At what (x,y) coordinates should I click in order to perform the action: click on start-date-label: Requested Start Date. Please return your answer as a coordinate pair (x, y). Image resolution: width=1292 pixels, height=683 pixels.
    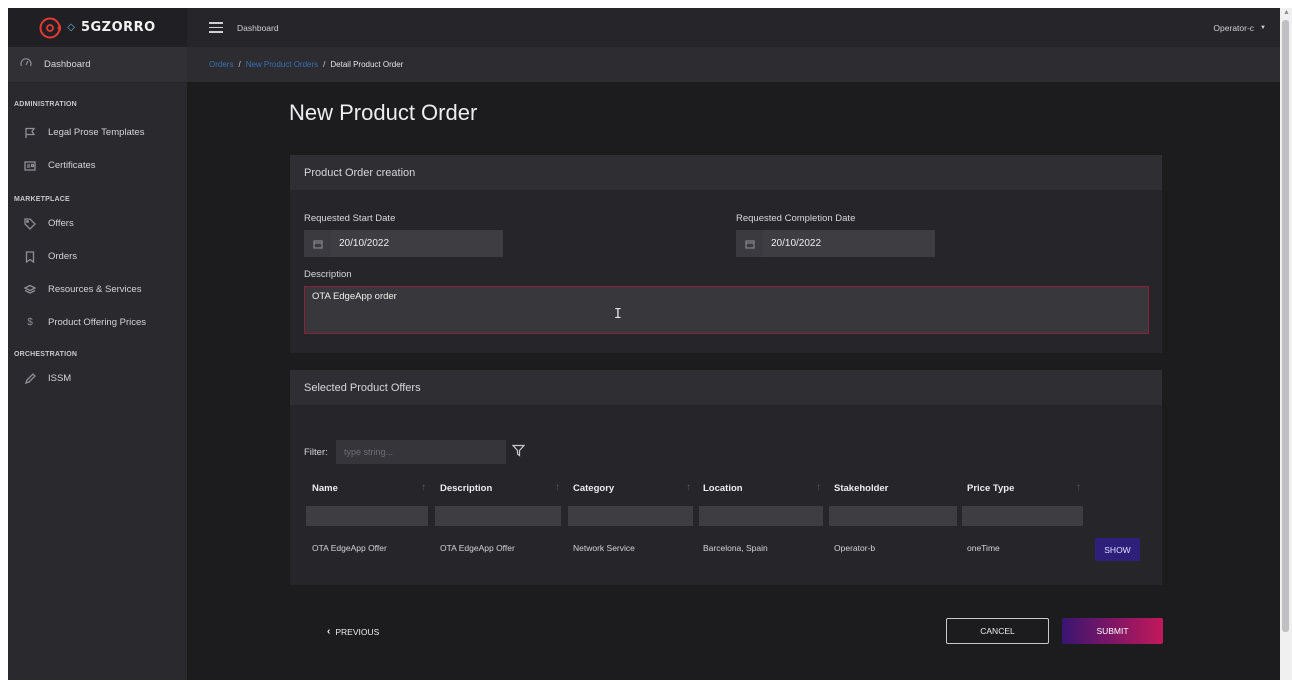
    Looking at the image, I should click on (350, 218).